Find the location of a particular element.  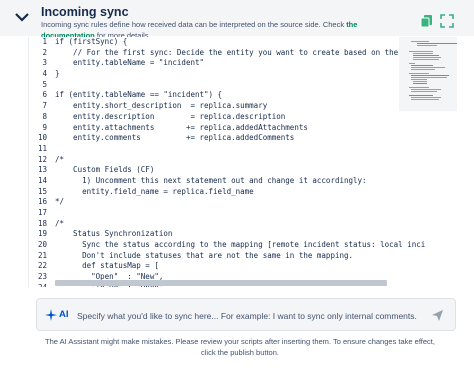

line-number: 2 is located at coordinates (44, 52).